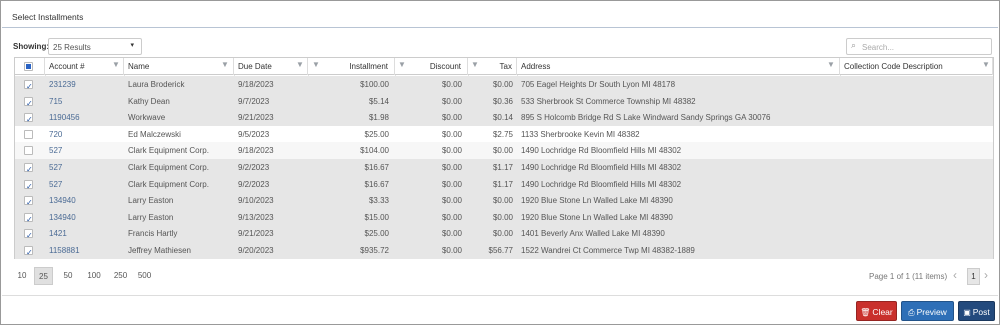 This screenshot has height=325, width=1000. I want to click on showing-select: 25 Results ▾, so click(95, 46).